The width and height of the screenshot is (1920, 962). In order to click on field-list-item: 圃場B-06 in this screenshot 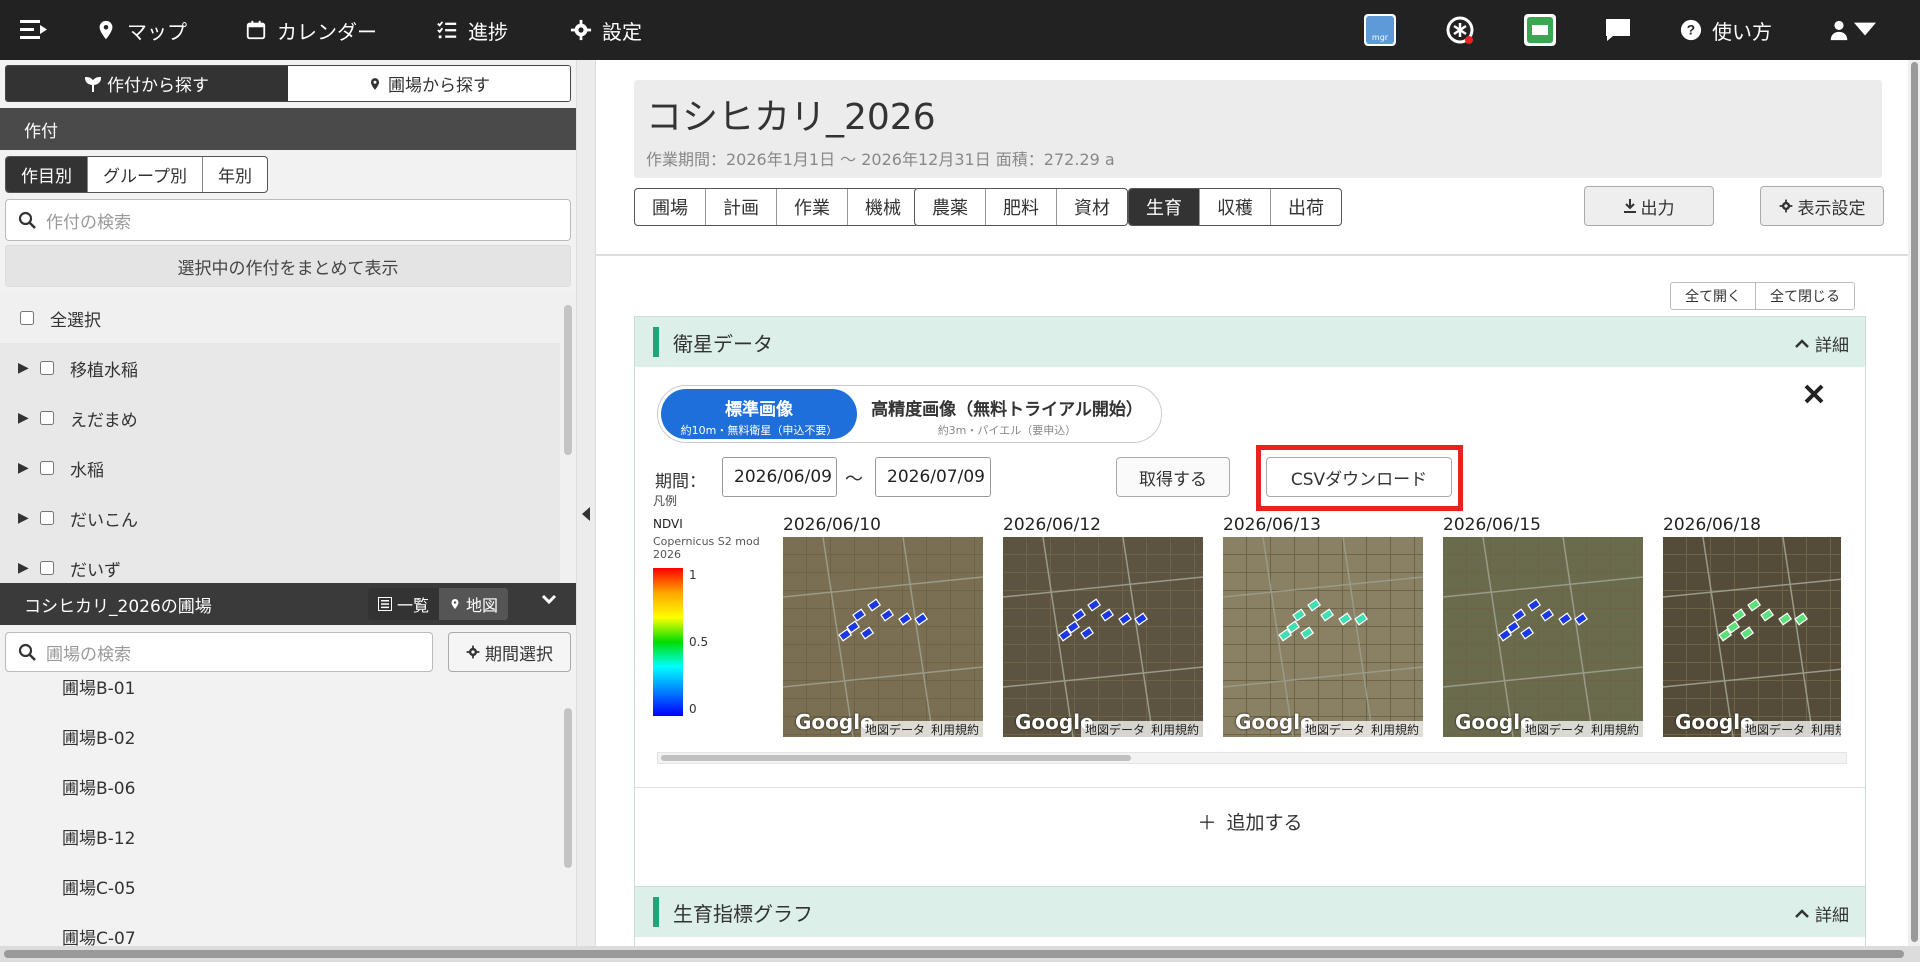, I will do `click(98, 786)`.